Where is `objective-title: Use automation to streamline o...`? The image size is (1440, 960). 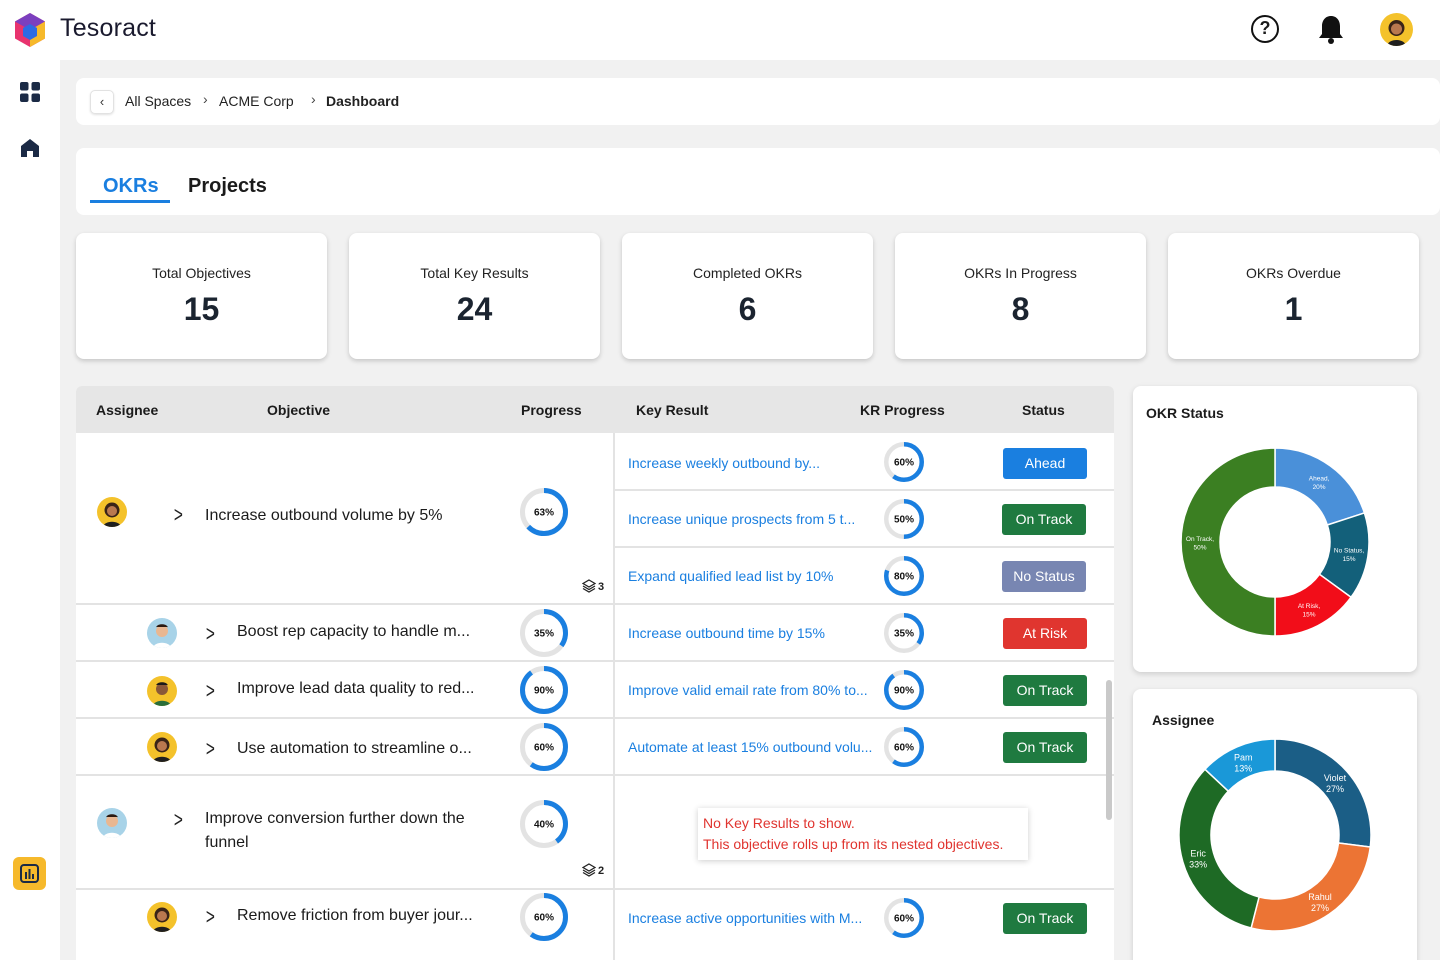
objective-title: Use automation to streamline o... is located at coordinates (354, 749).